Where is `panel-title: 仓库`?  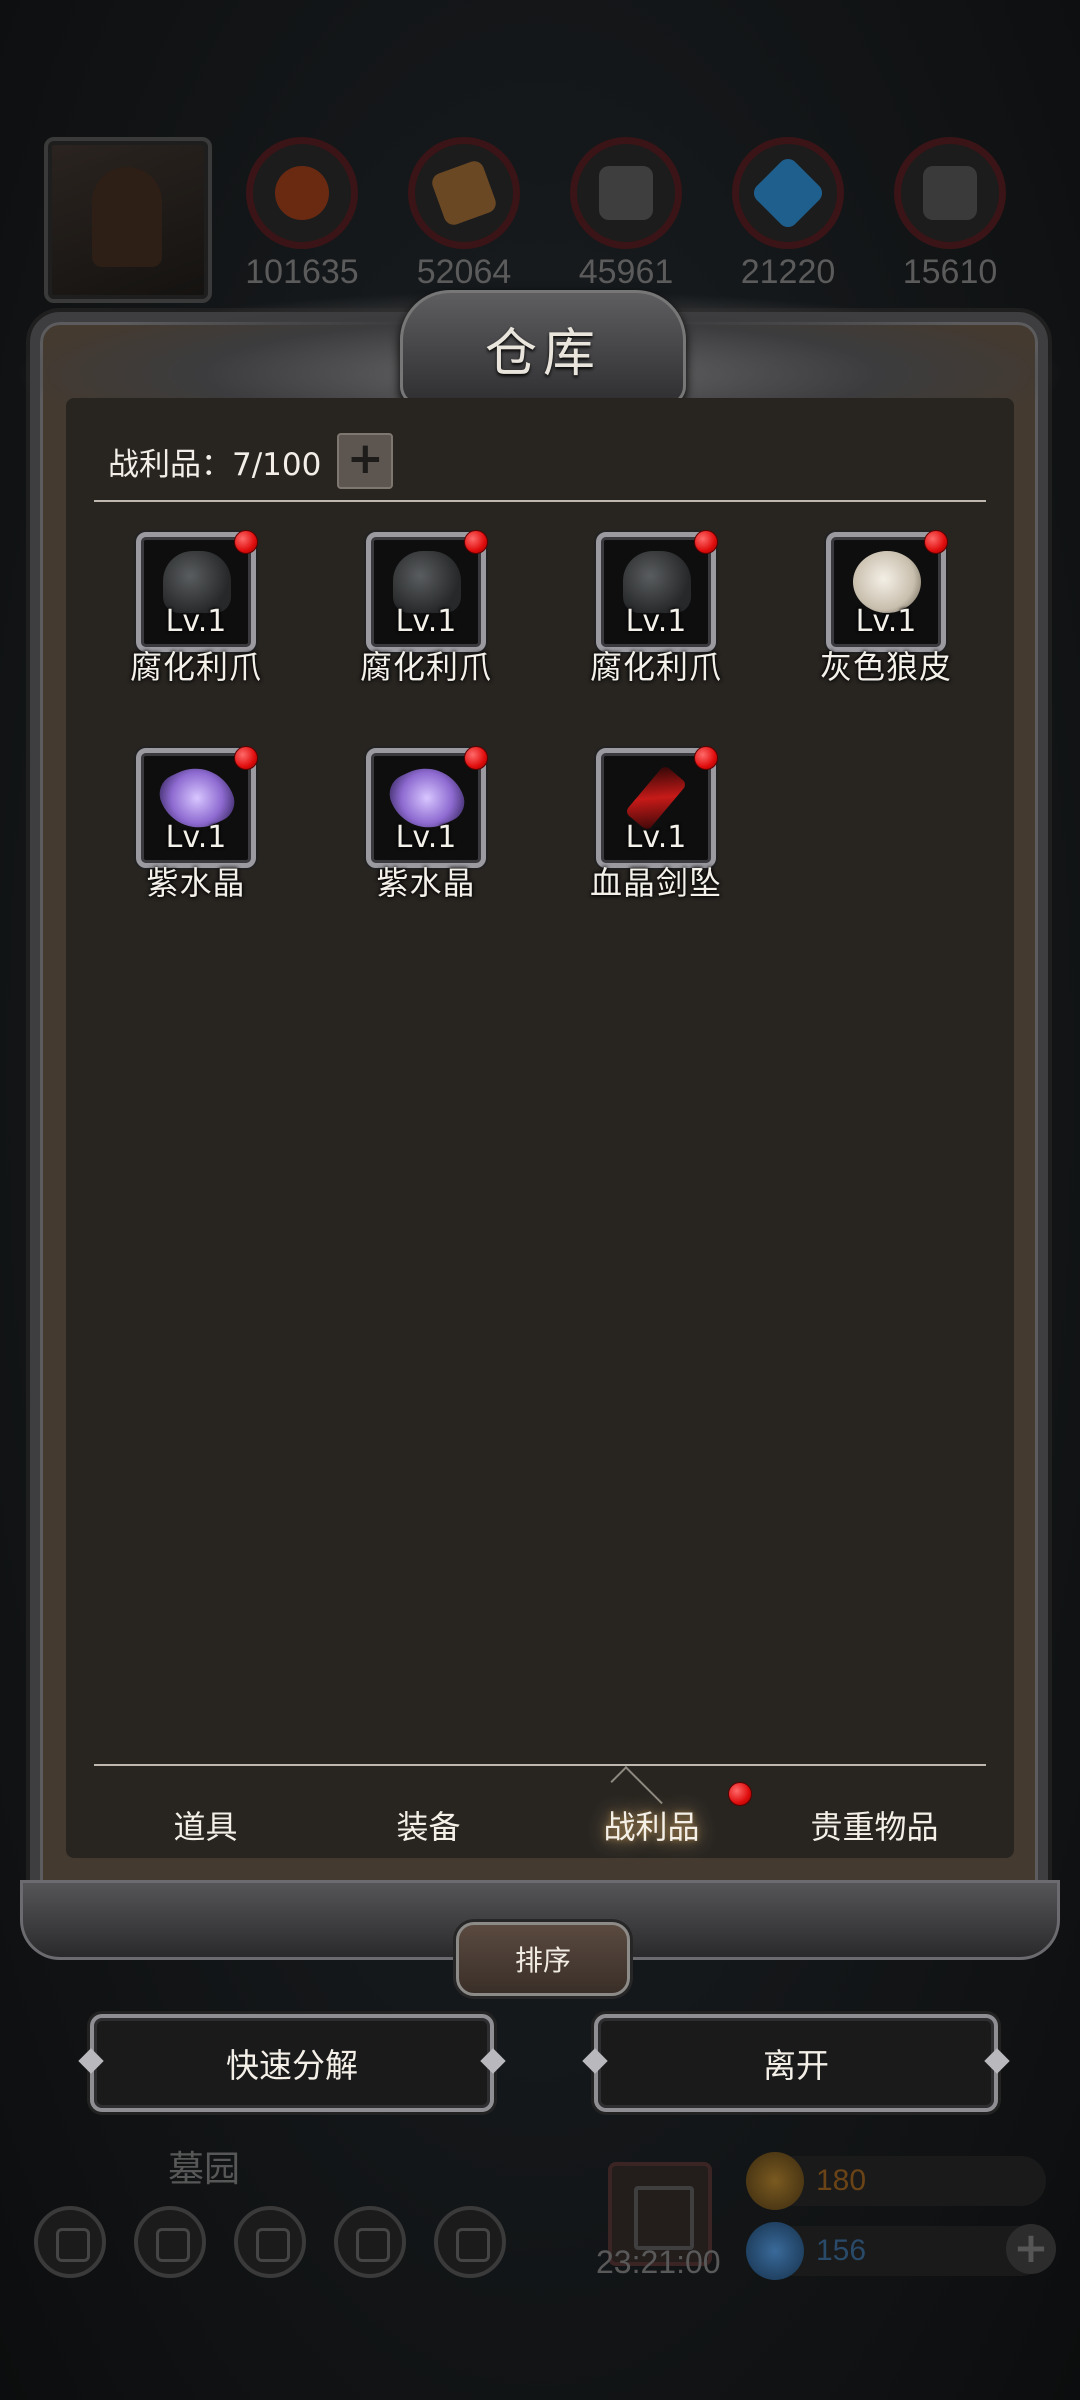 panel-title: 仓库 is located at coordinates (542, 353).